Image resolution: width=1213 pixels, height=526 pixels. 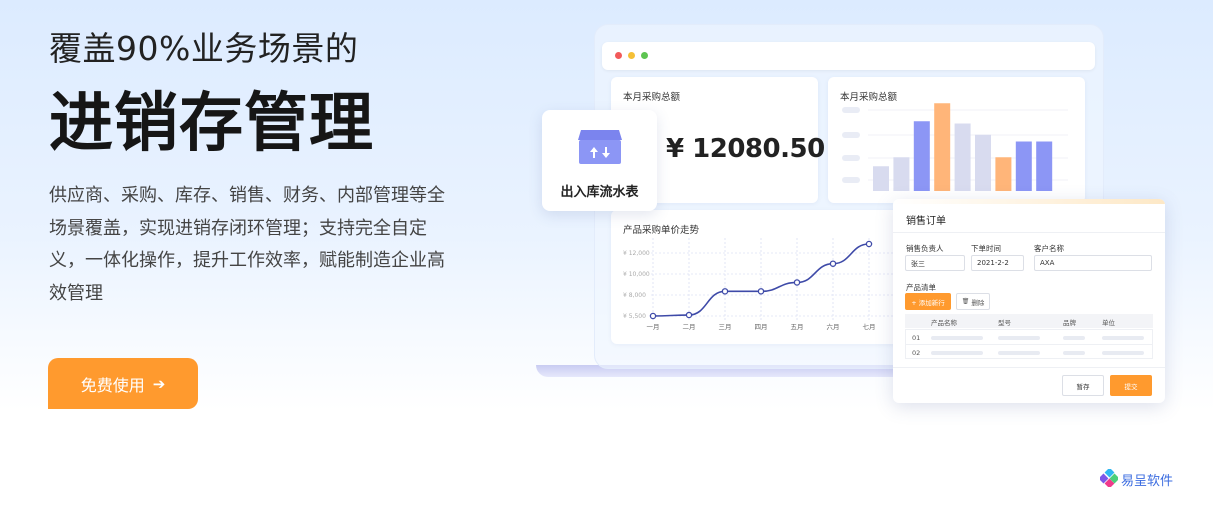 I want to click on y-tick-label: ¥ 5,500, so click(x=634, y=316).